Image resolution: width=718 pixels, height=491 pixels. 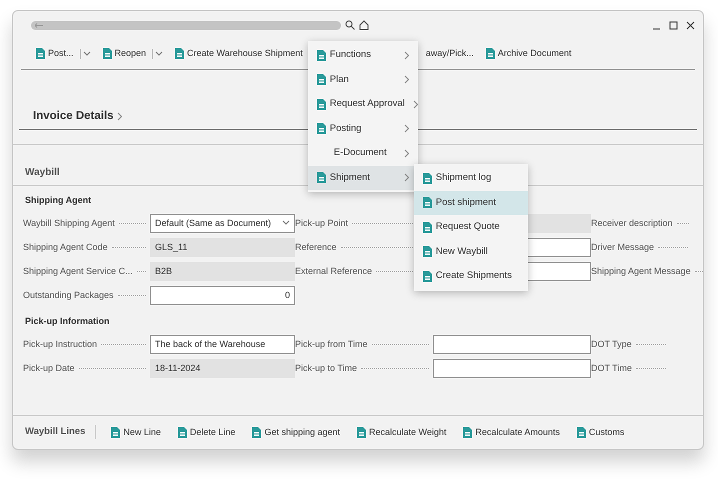 I want to click on toolbar-button: Get shipping agent, so click(x=295, y=432).